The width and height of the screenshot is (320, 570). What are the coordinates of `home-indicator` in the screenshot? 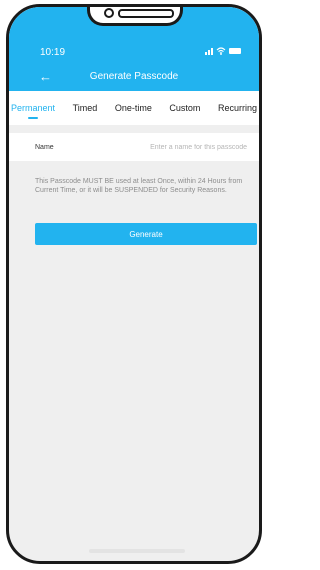 It's located at (137, 551).